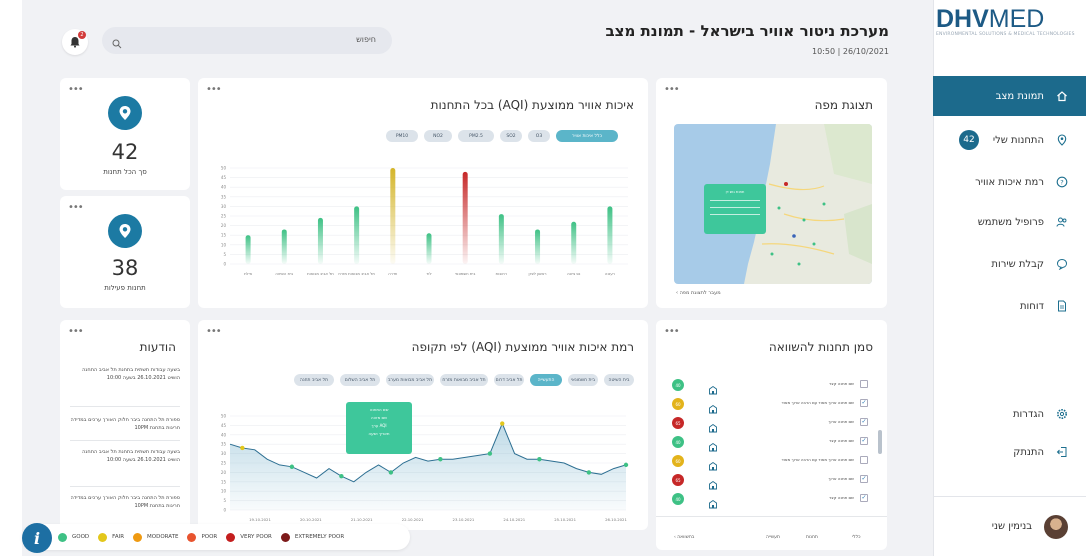 Image resolution: width=1086 pixels, height=556 pixels. Describe the element at coordinates (841, 421) in the screenshot. I see `station-name: שם תחנה ארוך` at that location.